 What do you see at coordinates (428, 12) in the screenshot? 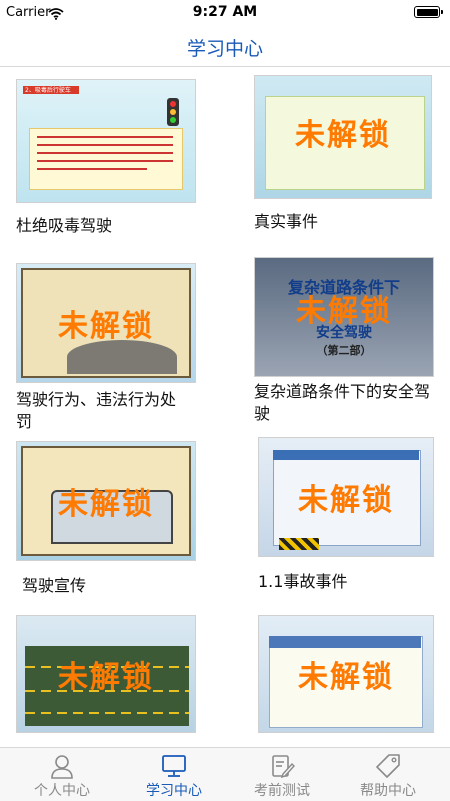
I see `battery-icon` at bounding box center [428, 12].